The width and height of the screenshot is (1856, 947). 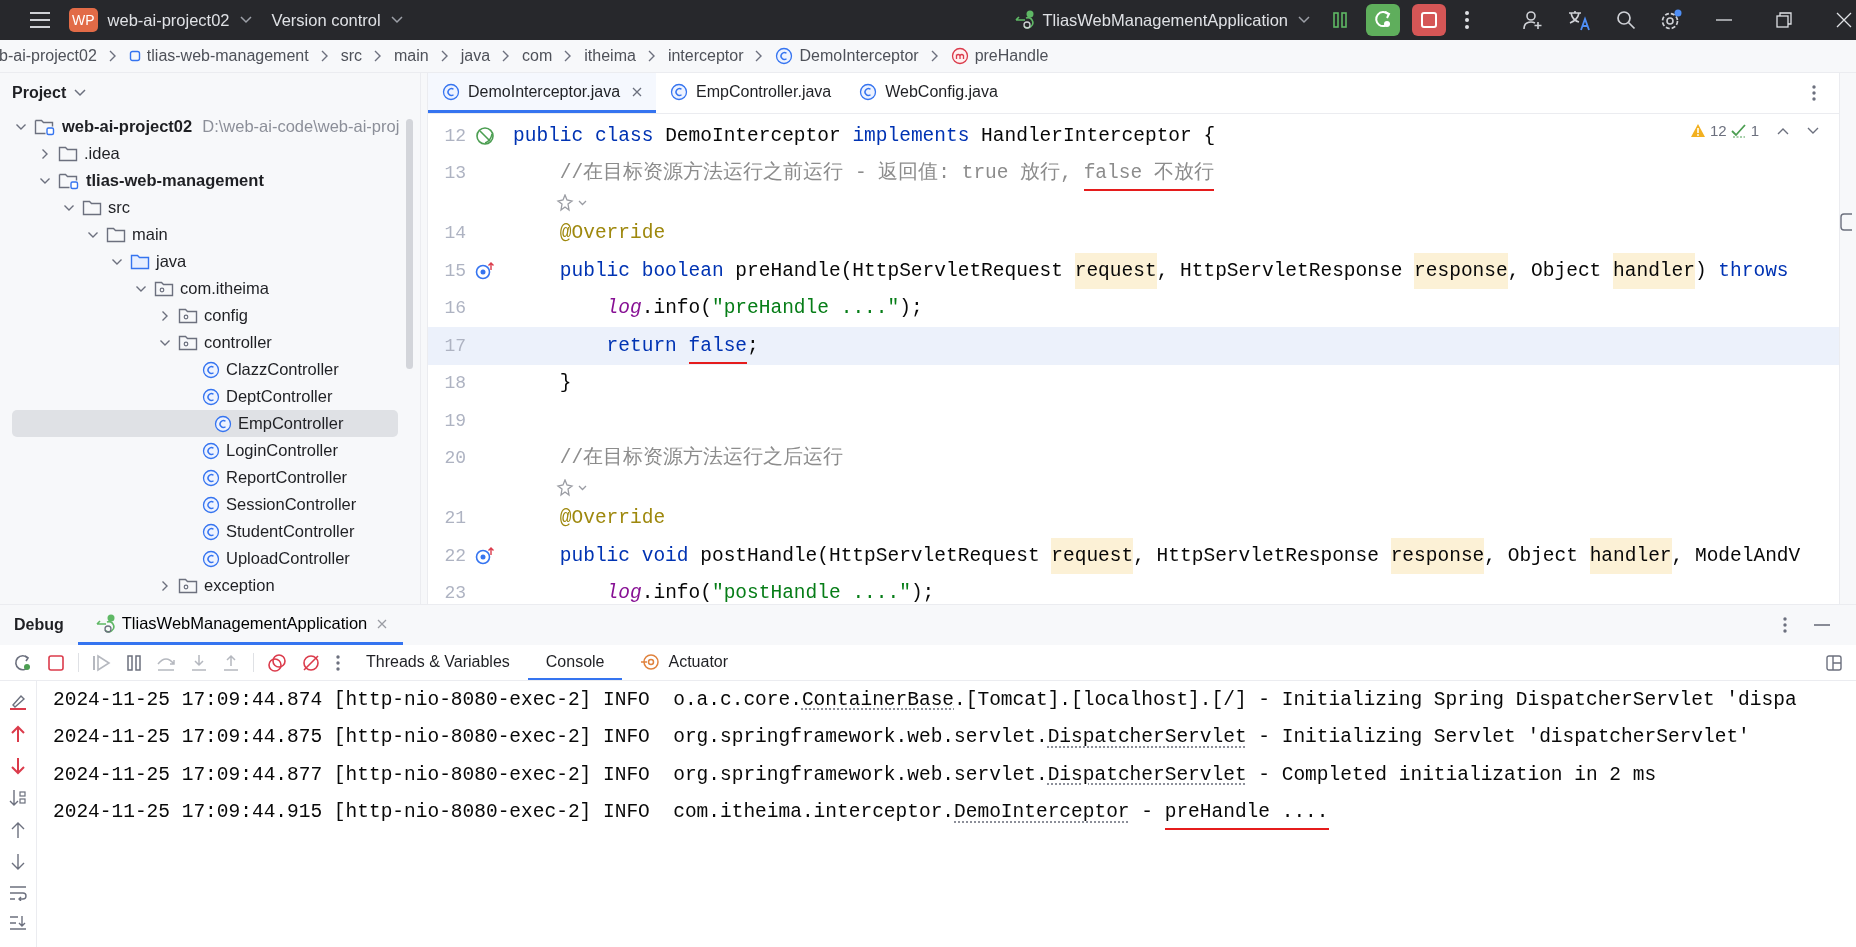 What do you see at coordinates (199, 450) in the screenshot?
I see `tree-item: LoginController` at bounding box center [199, 450].